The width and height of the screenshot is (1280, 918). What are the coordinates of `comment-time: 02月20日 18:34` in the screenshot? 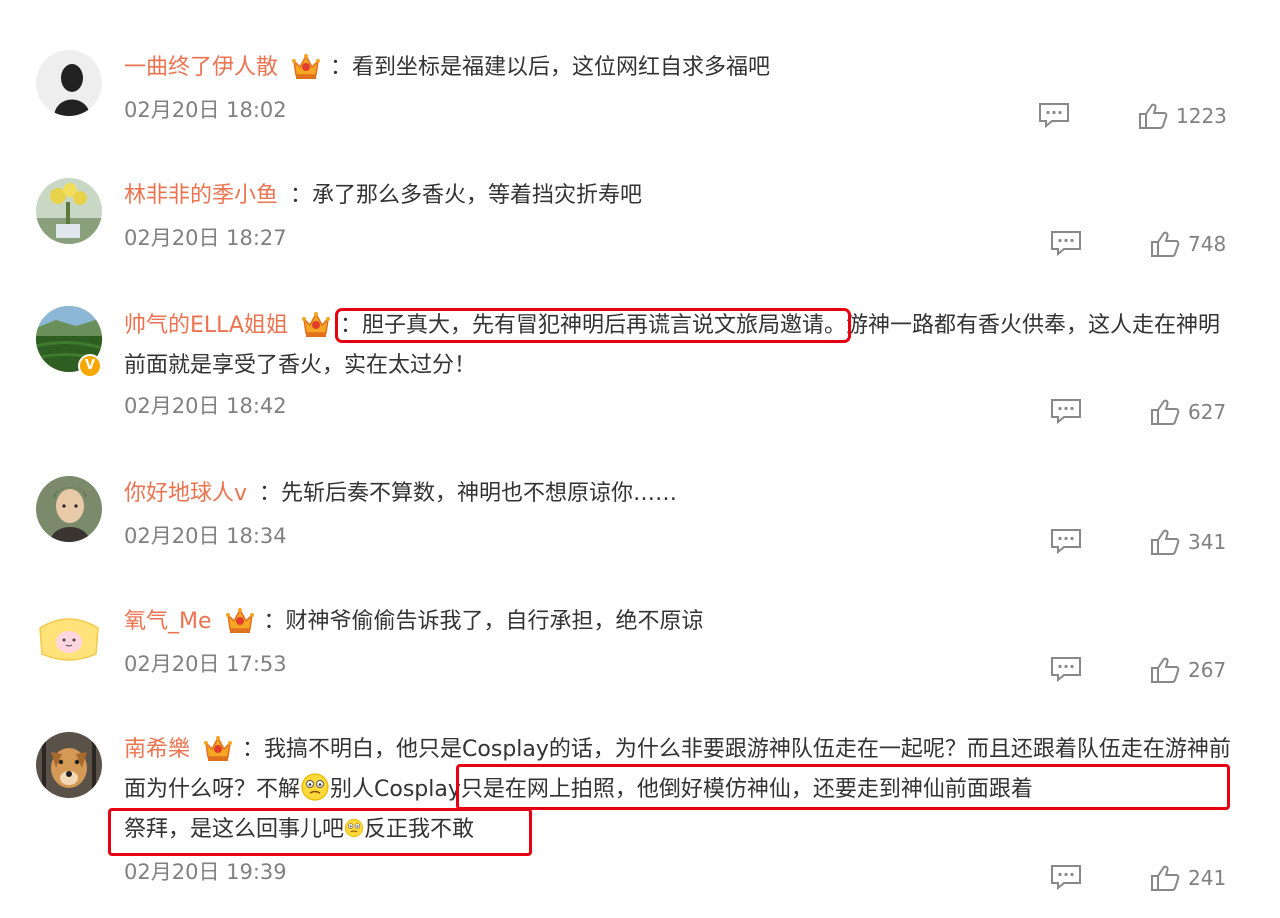 It's located at (205, 536).